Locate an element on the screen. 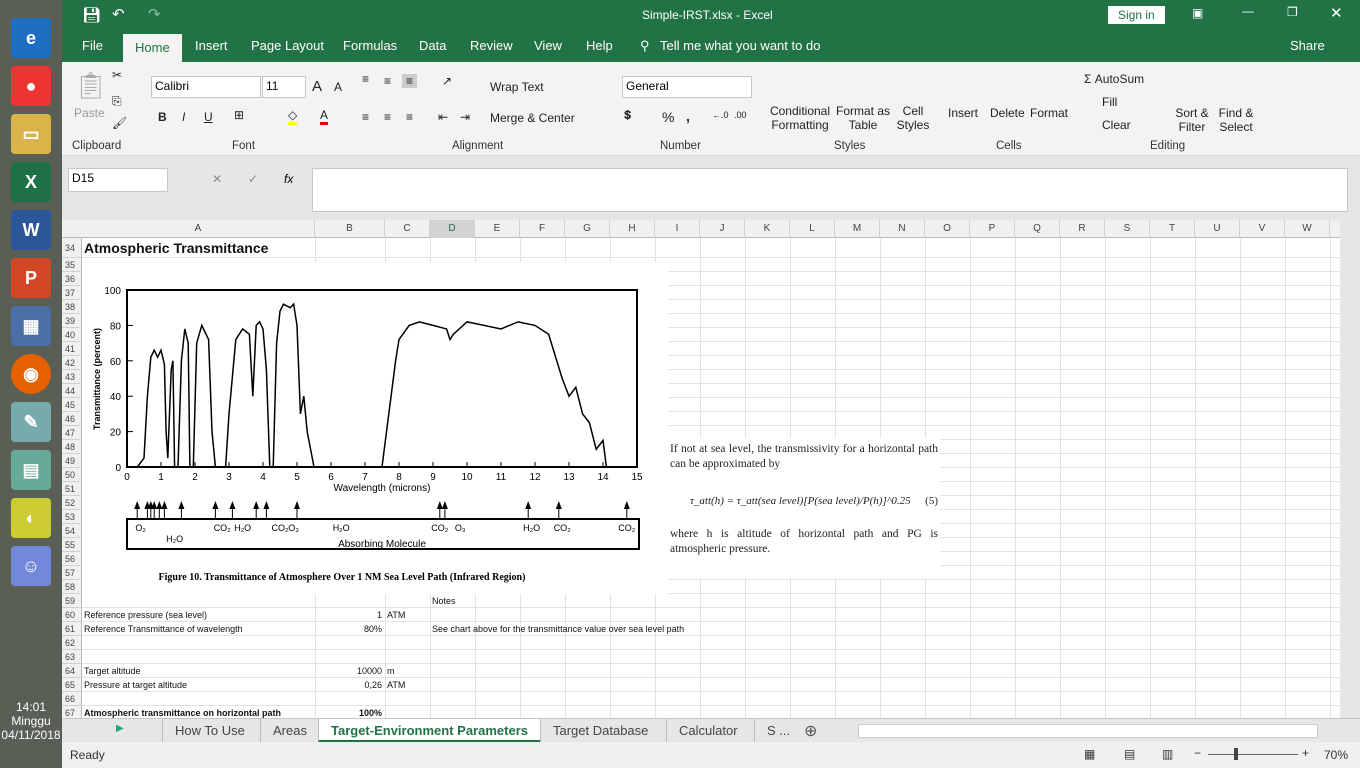 Image resolution: width=1360 pixels, height=768 pixels. column-header-J: J is located at coordinates (722, 229).